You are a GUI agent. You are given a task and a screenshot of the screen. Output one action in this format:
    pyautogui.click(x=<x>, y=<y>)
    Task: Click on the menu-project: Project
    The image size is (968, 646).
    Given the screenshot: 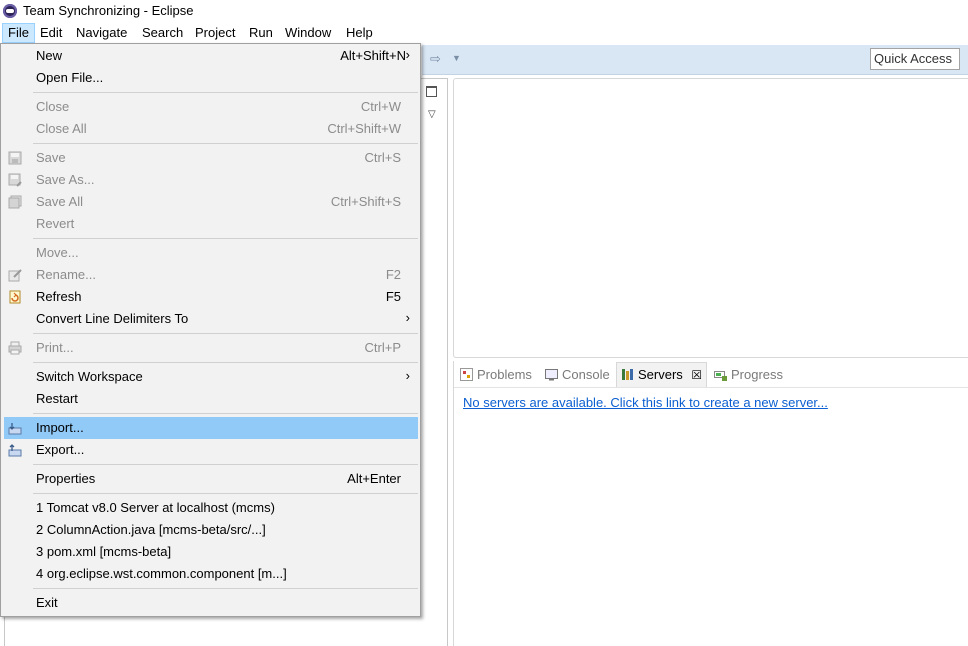 What is the action you would take?
    pyautogui.click(x=215, y=33)
    